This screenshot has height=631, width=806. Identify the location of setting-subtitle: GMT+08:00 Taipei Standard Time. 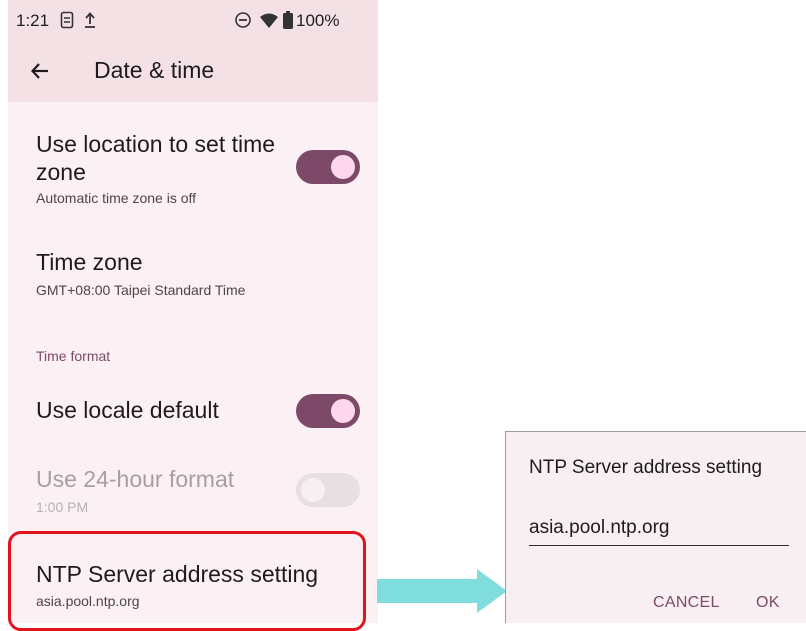
(141, 290).